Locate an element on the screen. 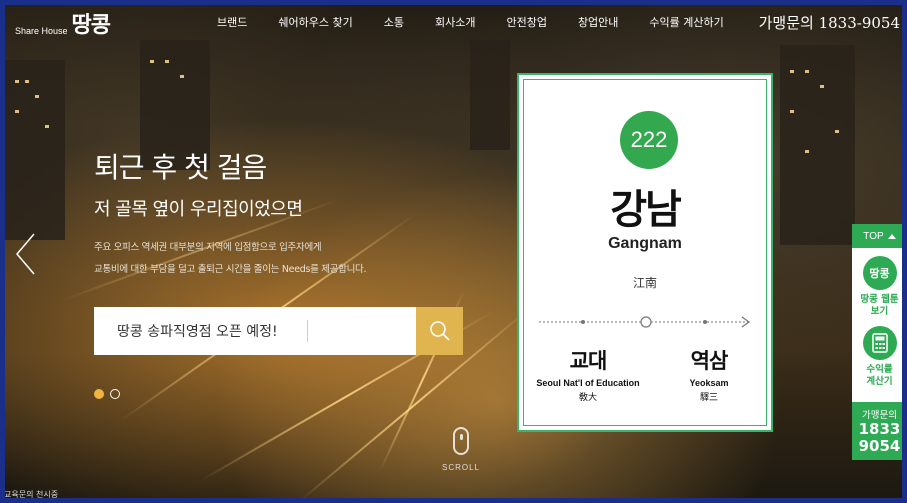 The image size is (907, 503). call-number-1: 1833 is located at coordinates (879, 428).